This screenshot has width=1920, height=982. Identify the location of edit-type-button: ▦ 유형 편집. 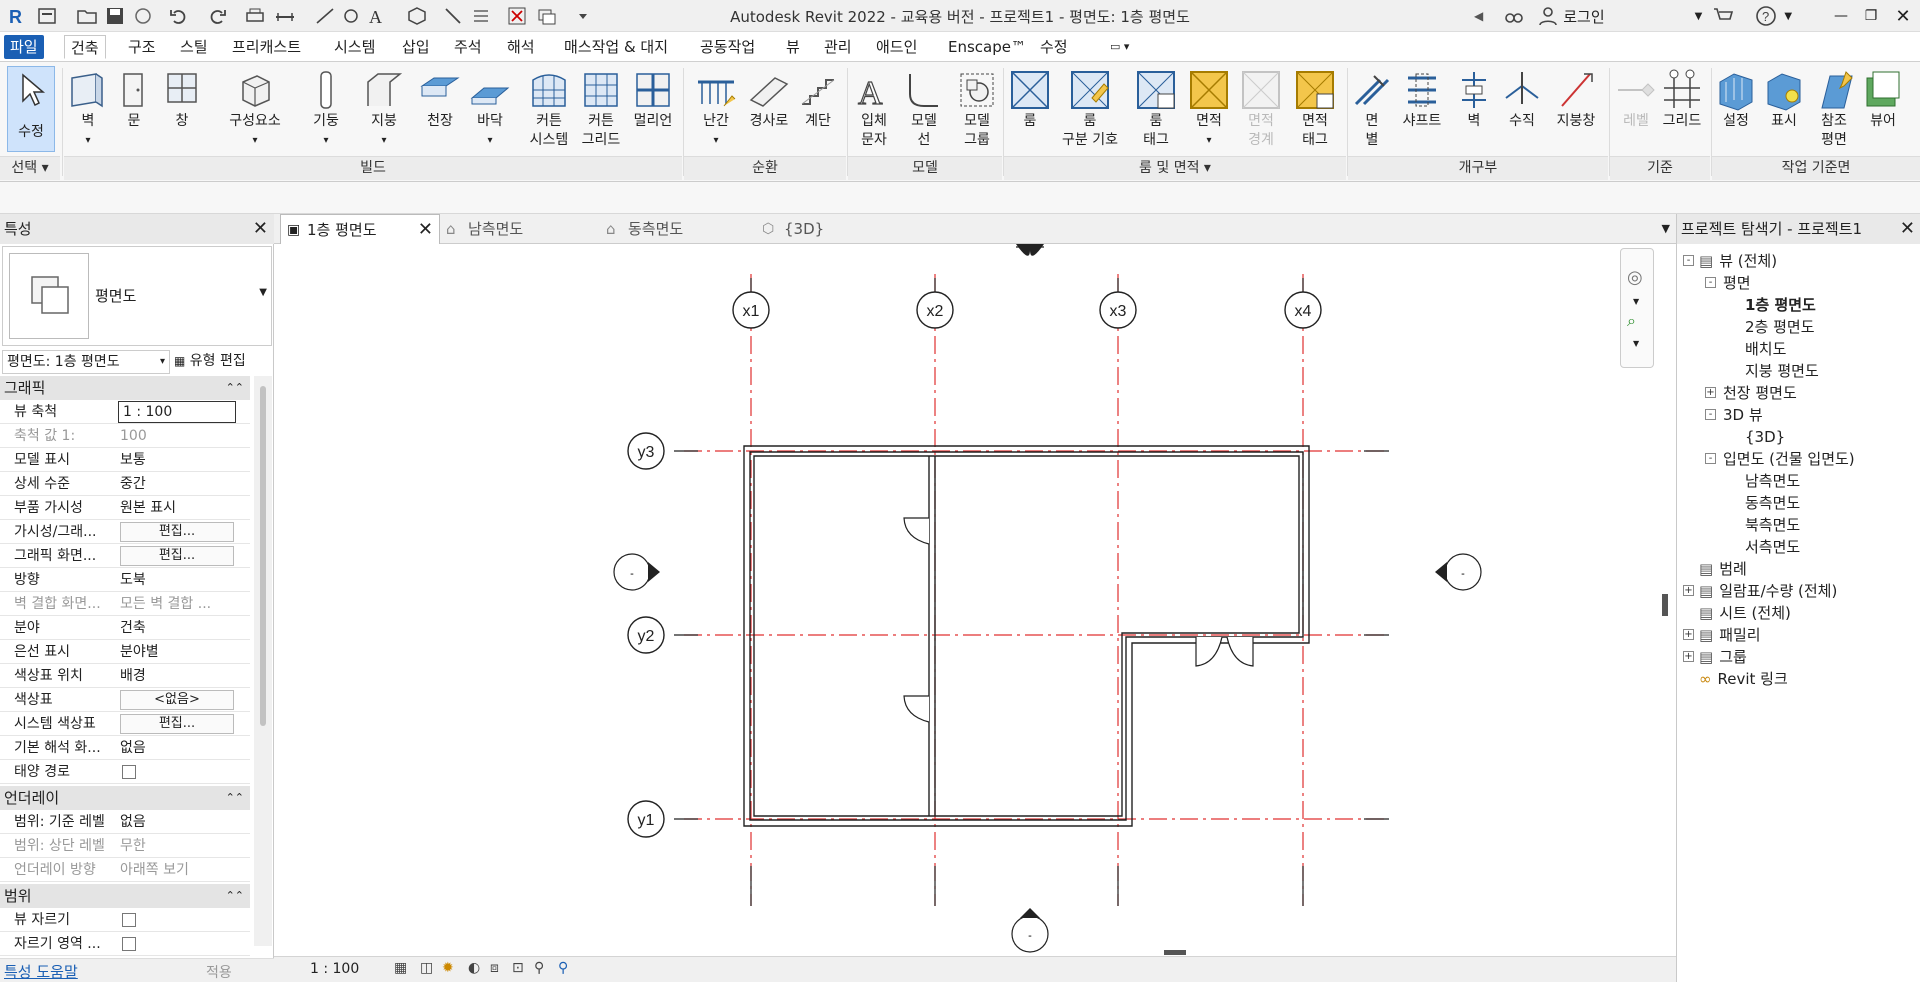
(223, 362).